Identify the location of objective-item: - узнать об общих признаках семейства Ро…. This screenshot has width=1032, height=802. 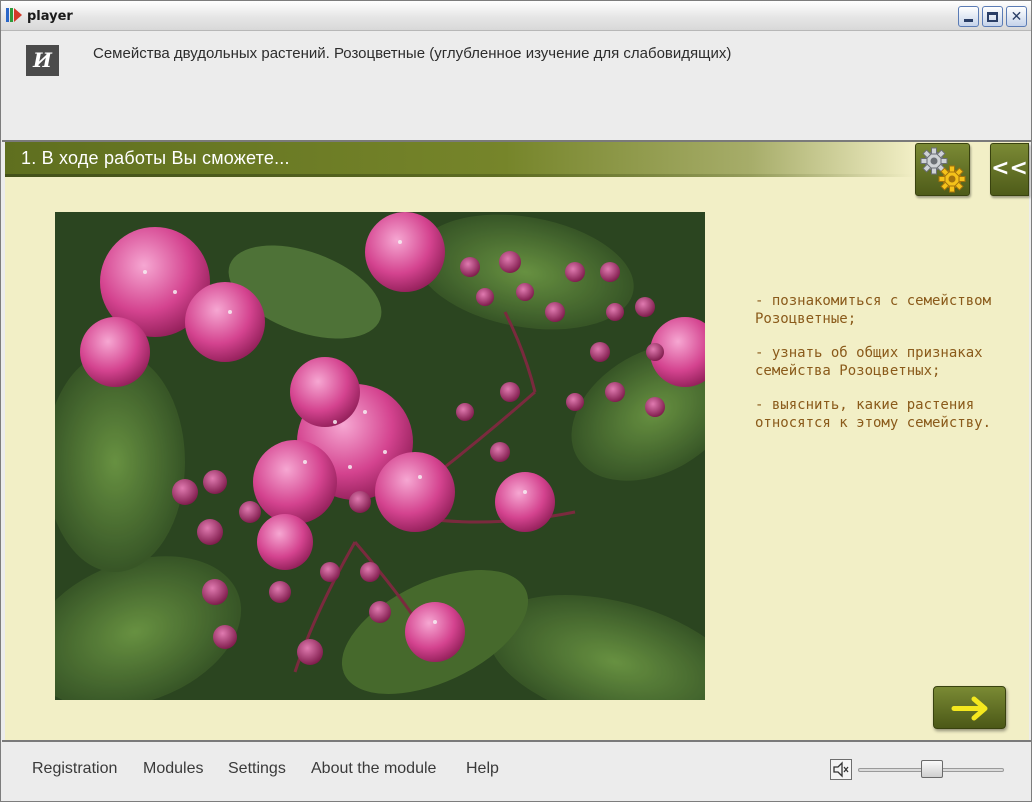
(869, 362).